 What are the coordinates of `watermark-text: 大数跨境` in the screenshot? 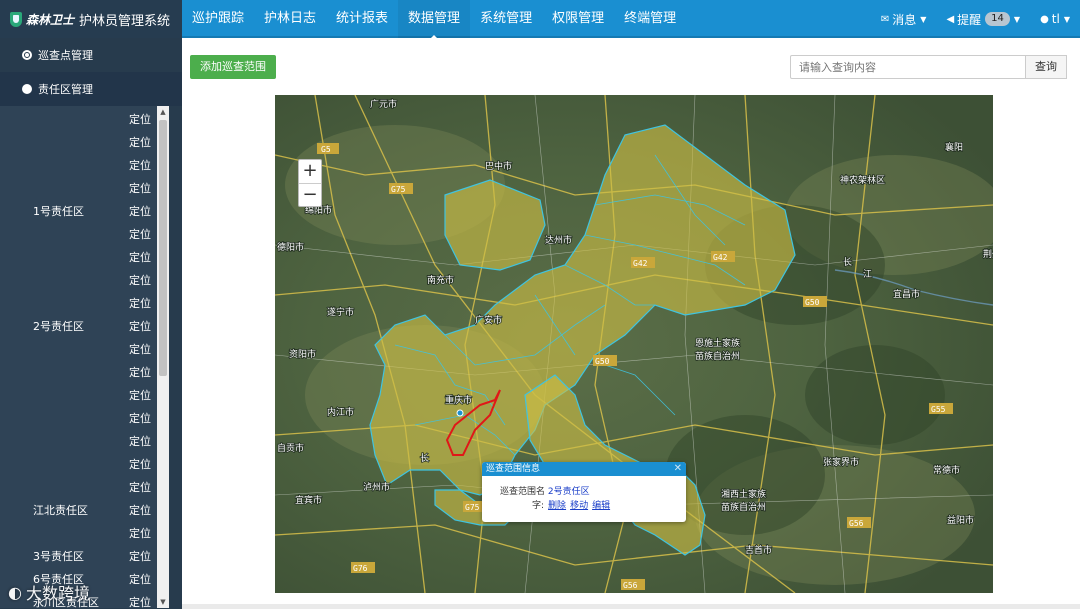 It's located at (57, 593).